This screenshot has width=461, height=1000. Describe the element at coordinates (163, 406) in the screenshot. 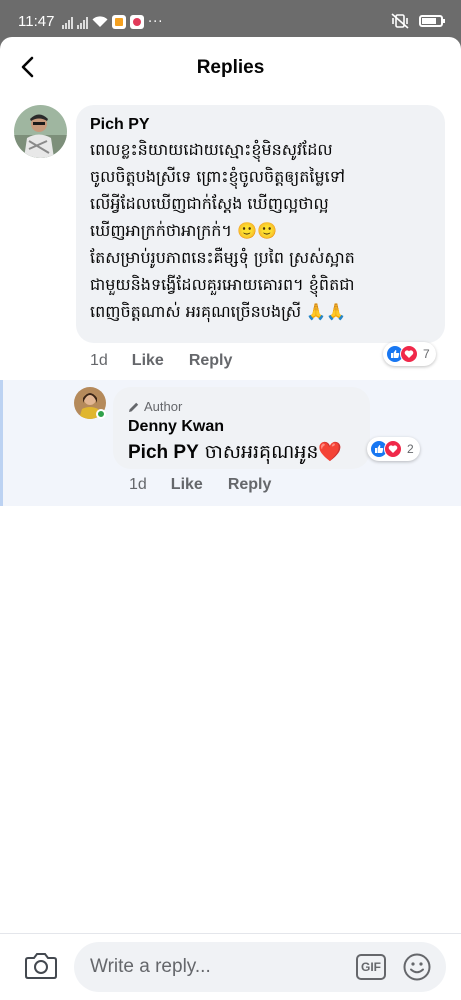

I see `author-badge-label: Author` at that location.